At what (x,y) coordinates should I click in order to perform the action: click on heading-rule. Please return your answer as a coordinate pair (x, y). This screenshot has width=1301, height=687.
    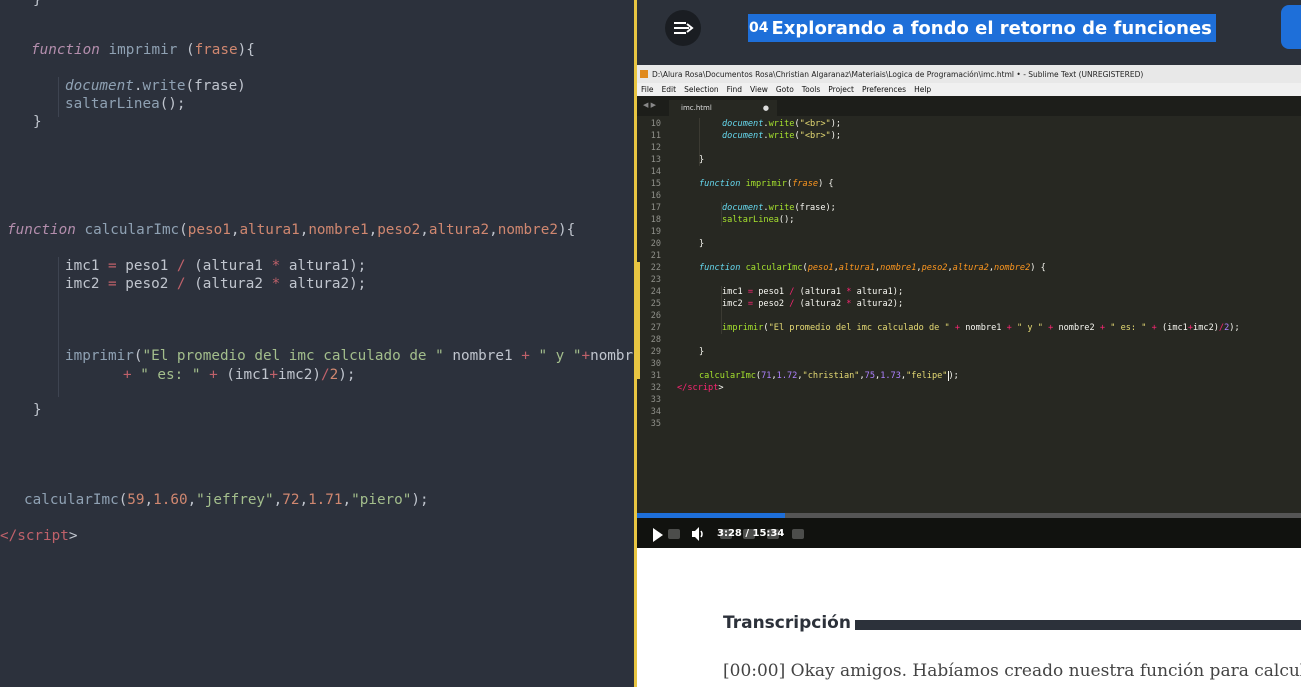
    Looking at the image, I should click on (1078, 625).